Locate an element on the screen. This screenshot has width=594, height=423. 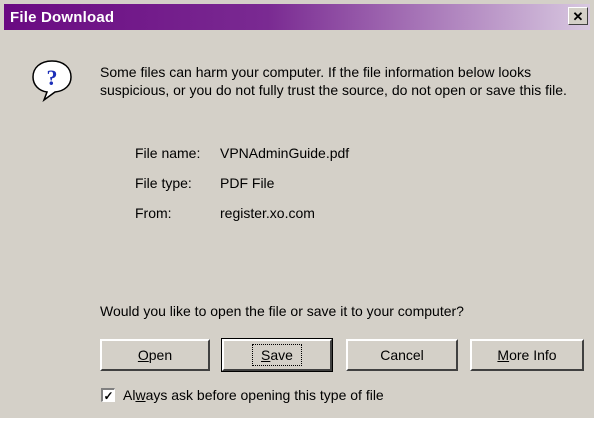
more-info-button-label: More Info is located at coordinates (527, 355).